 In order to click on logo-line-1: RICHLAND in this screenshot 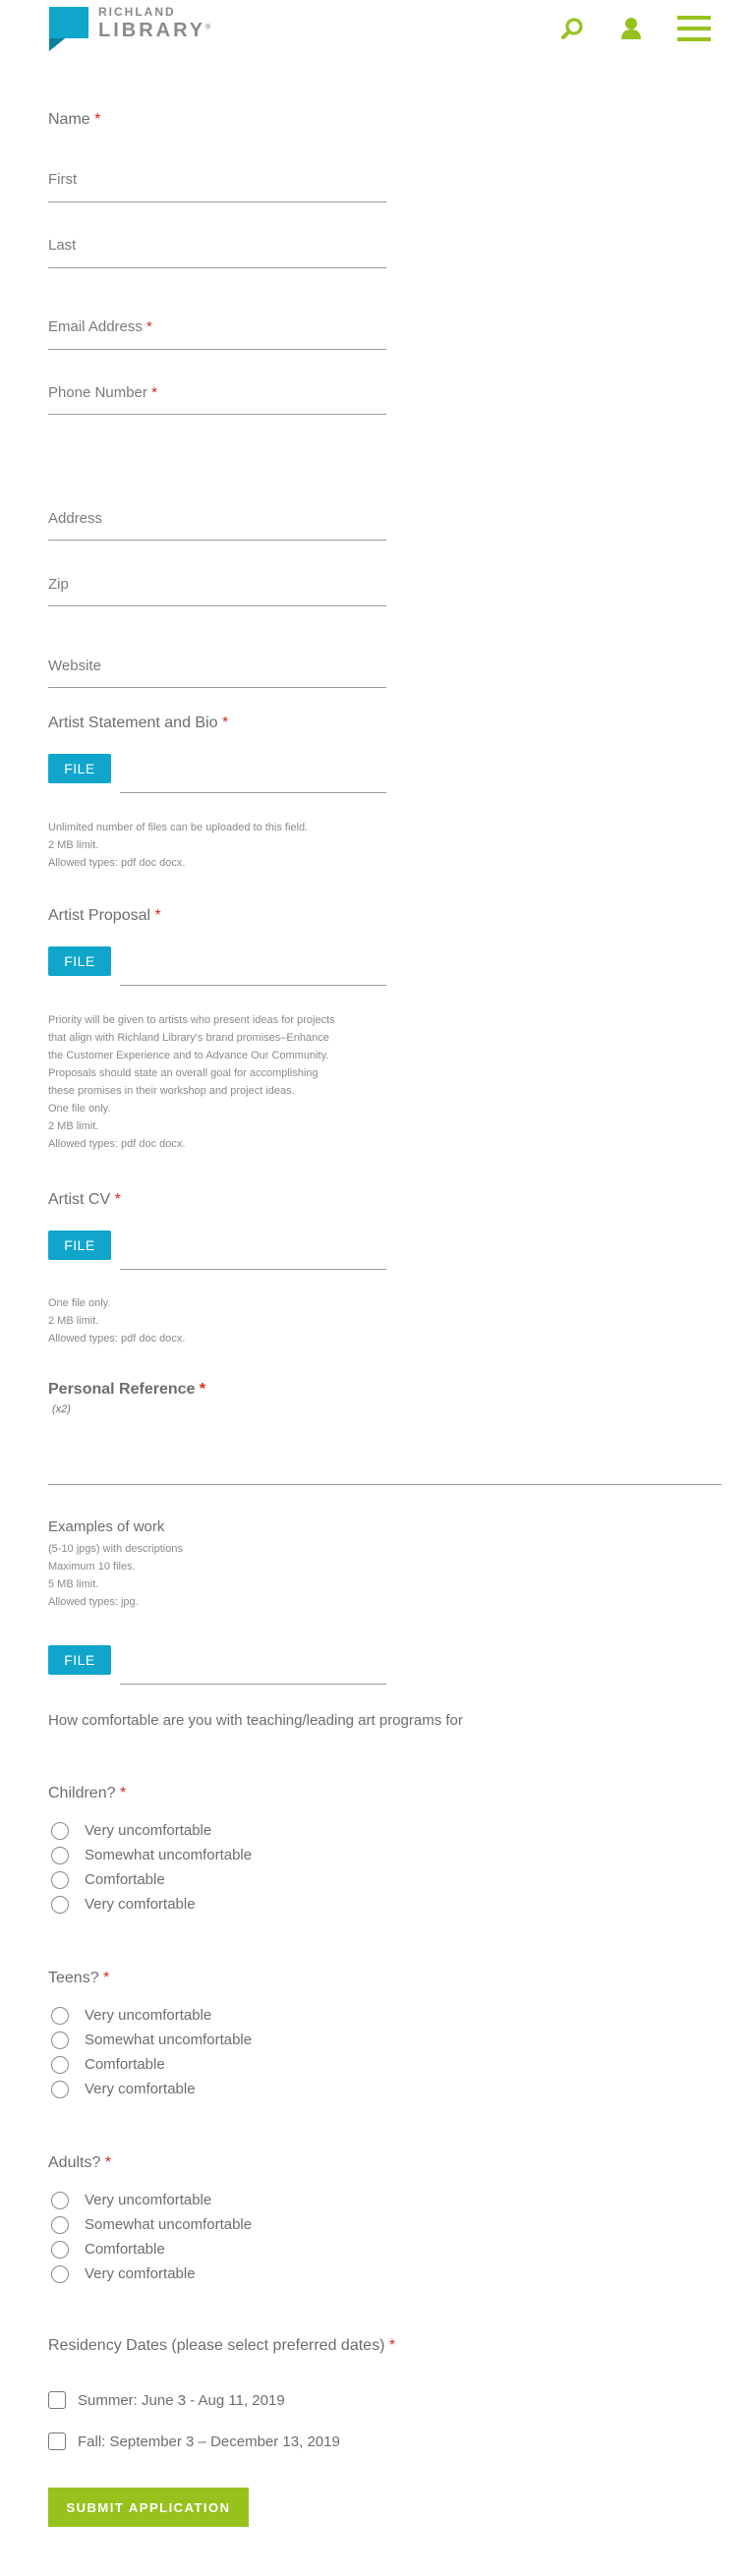, I will do `click(137, 12)`.